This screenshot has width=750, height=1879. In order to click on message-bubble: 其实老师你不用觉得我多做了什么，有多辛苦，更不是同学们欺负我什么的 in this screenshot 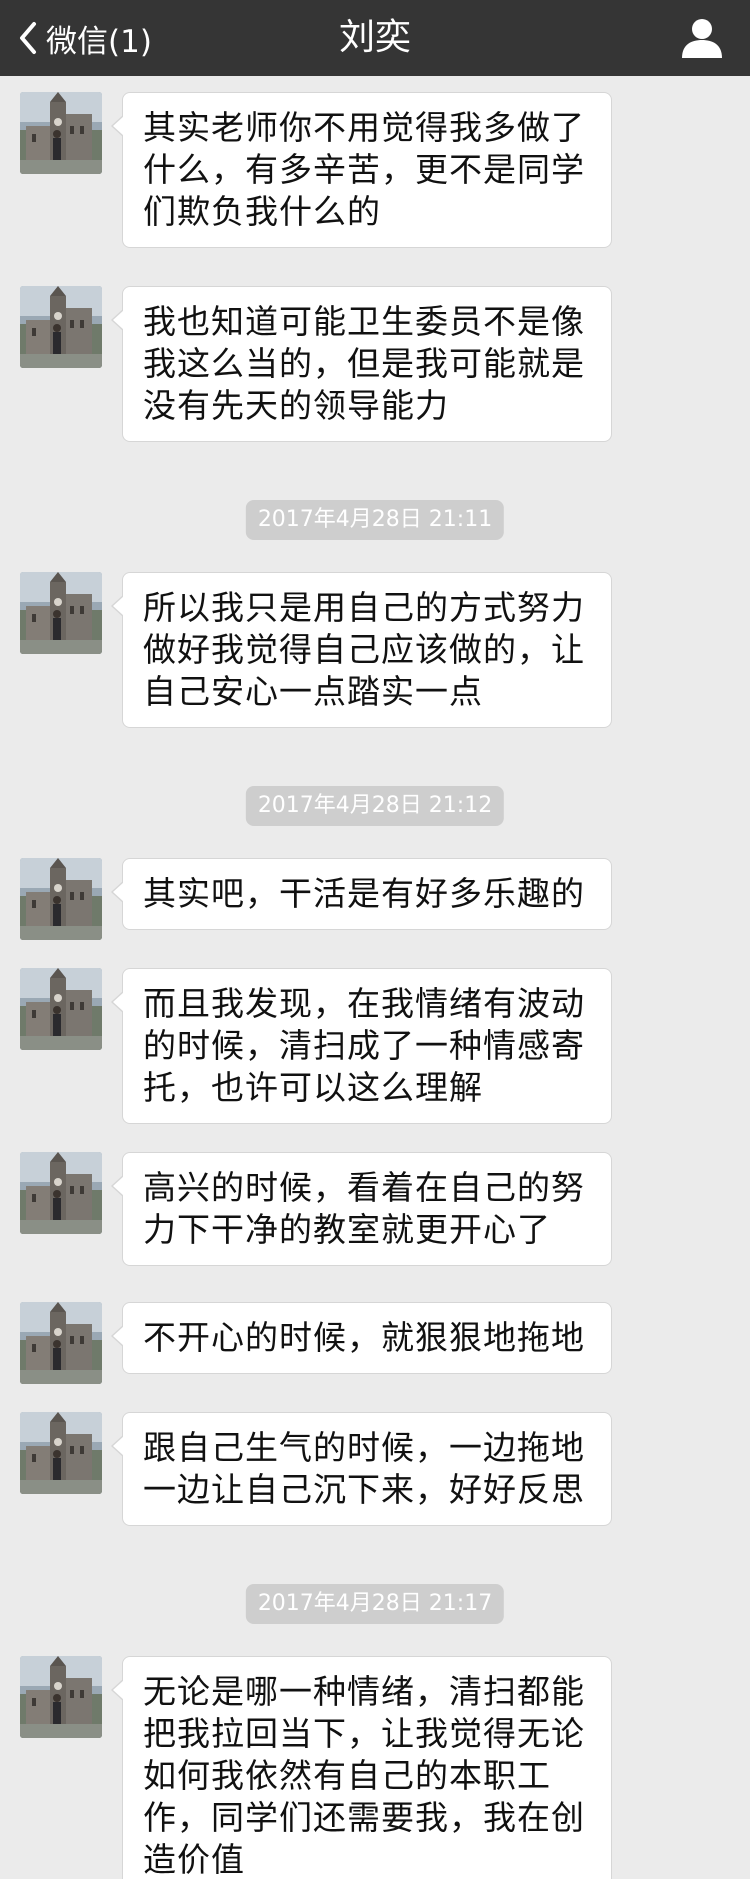, I will do `click(361, 170)`.